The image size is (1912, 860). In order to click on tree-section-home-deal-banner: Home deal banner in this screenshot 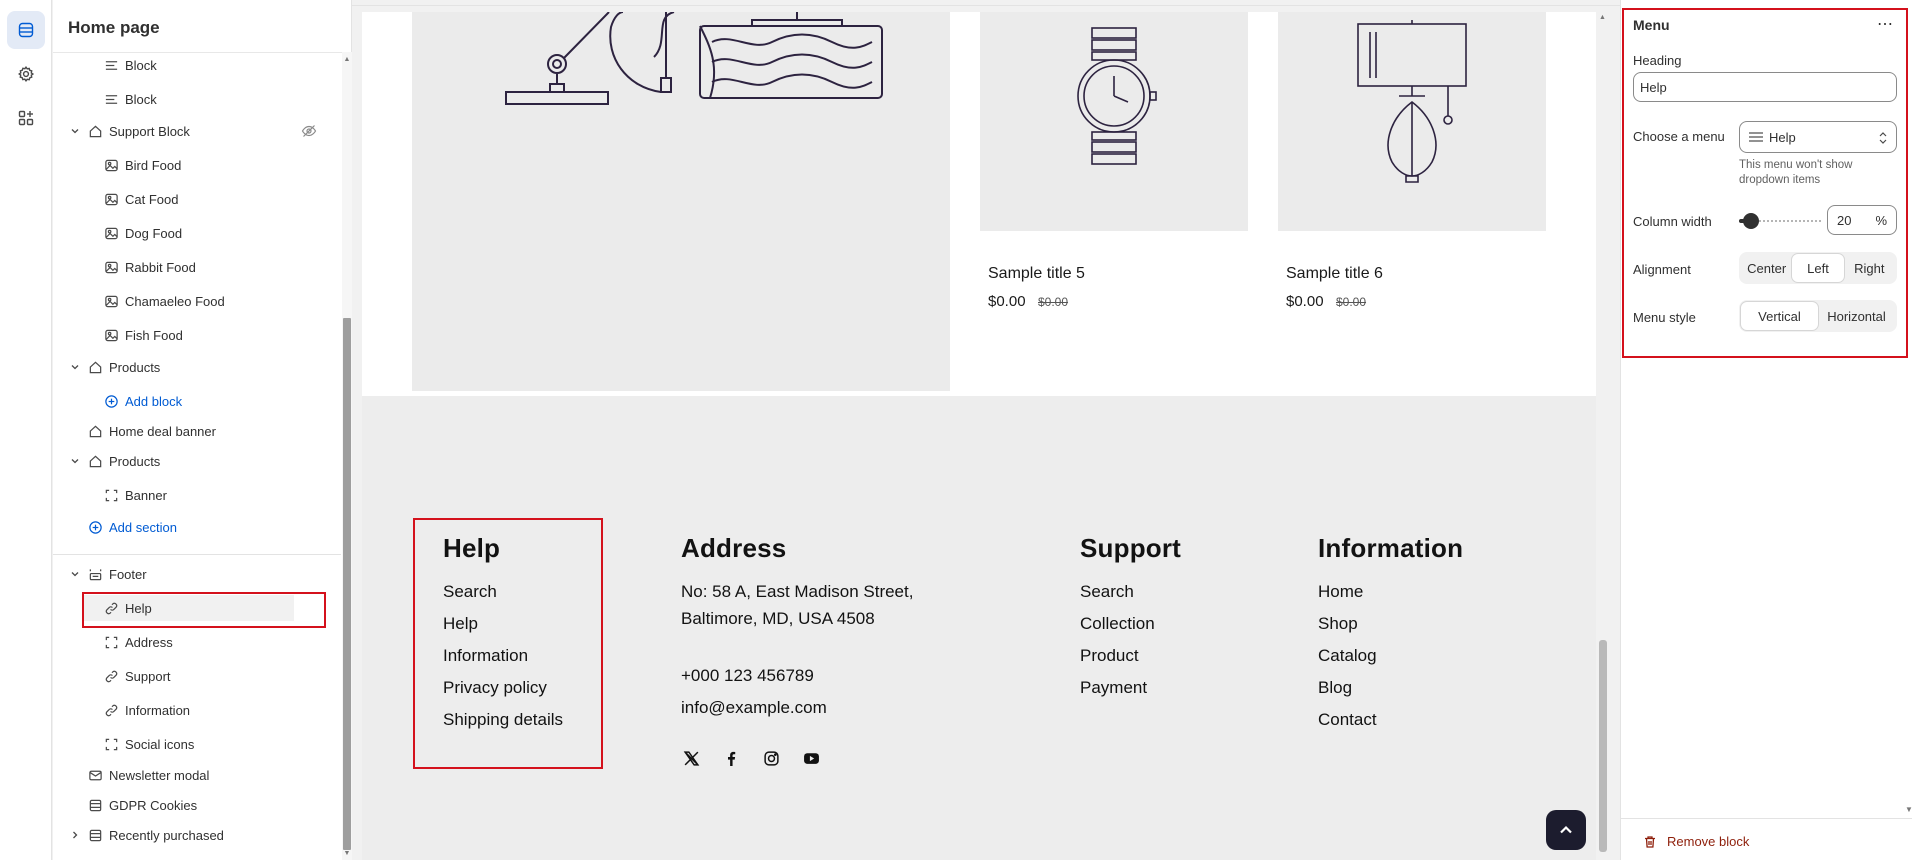, I will do `click(151, 431)`.